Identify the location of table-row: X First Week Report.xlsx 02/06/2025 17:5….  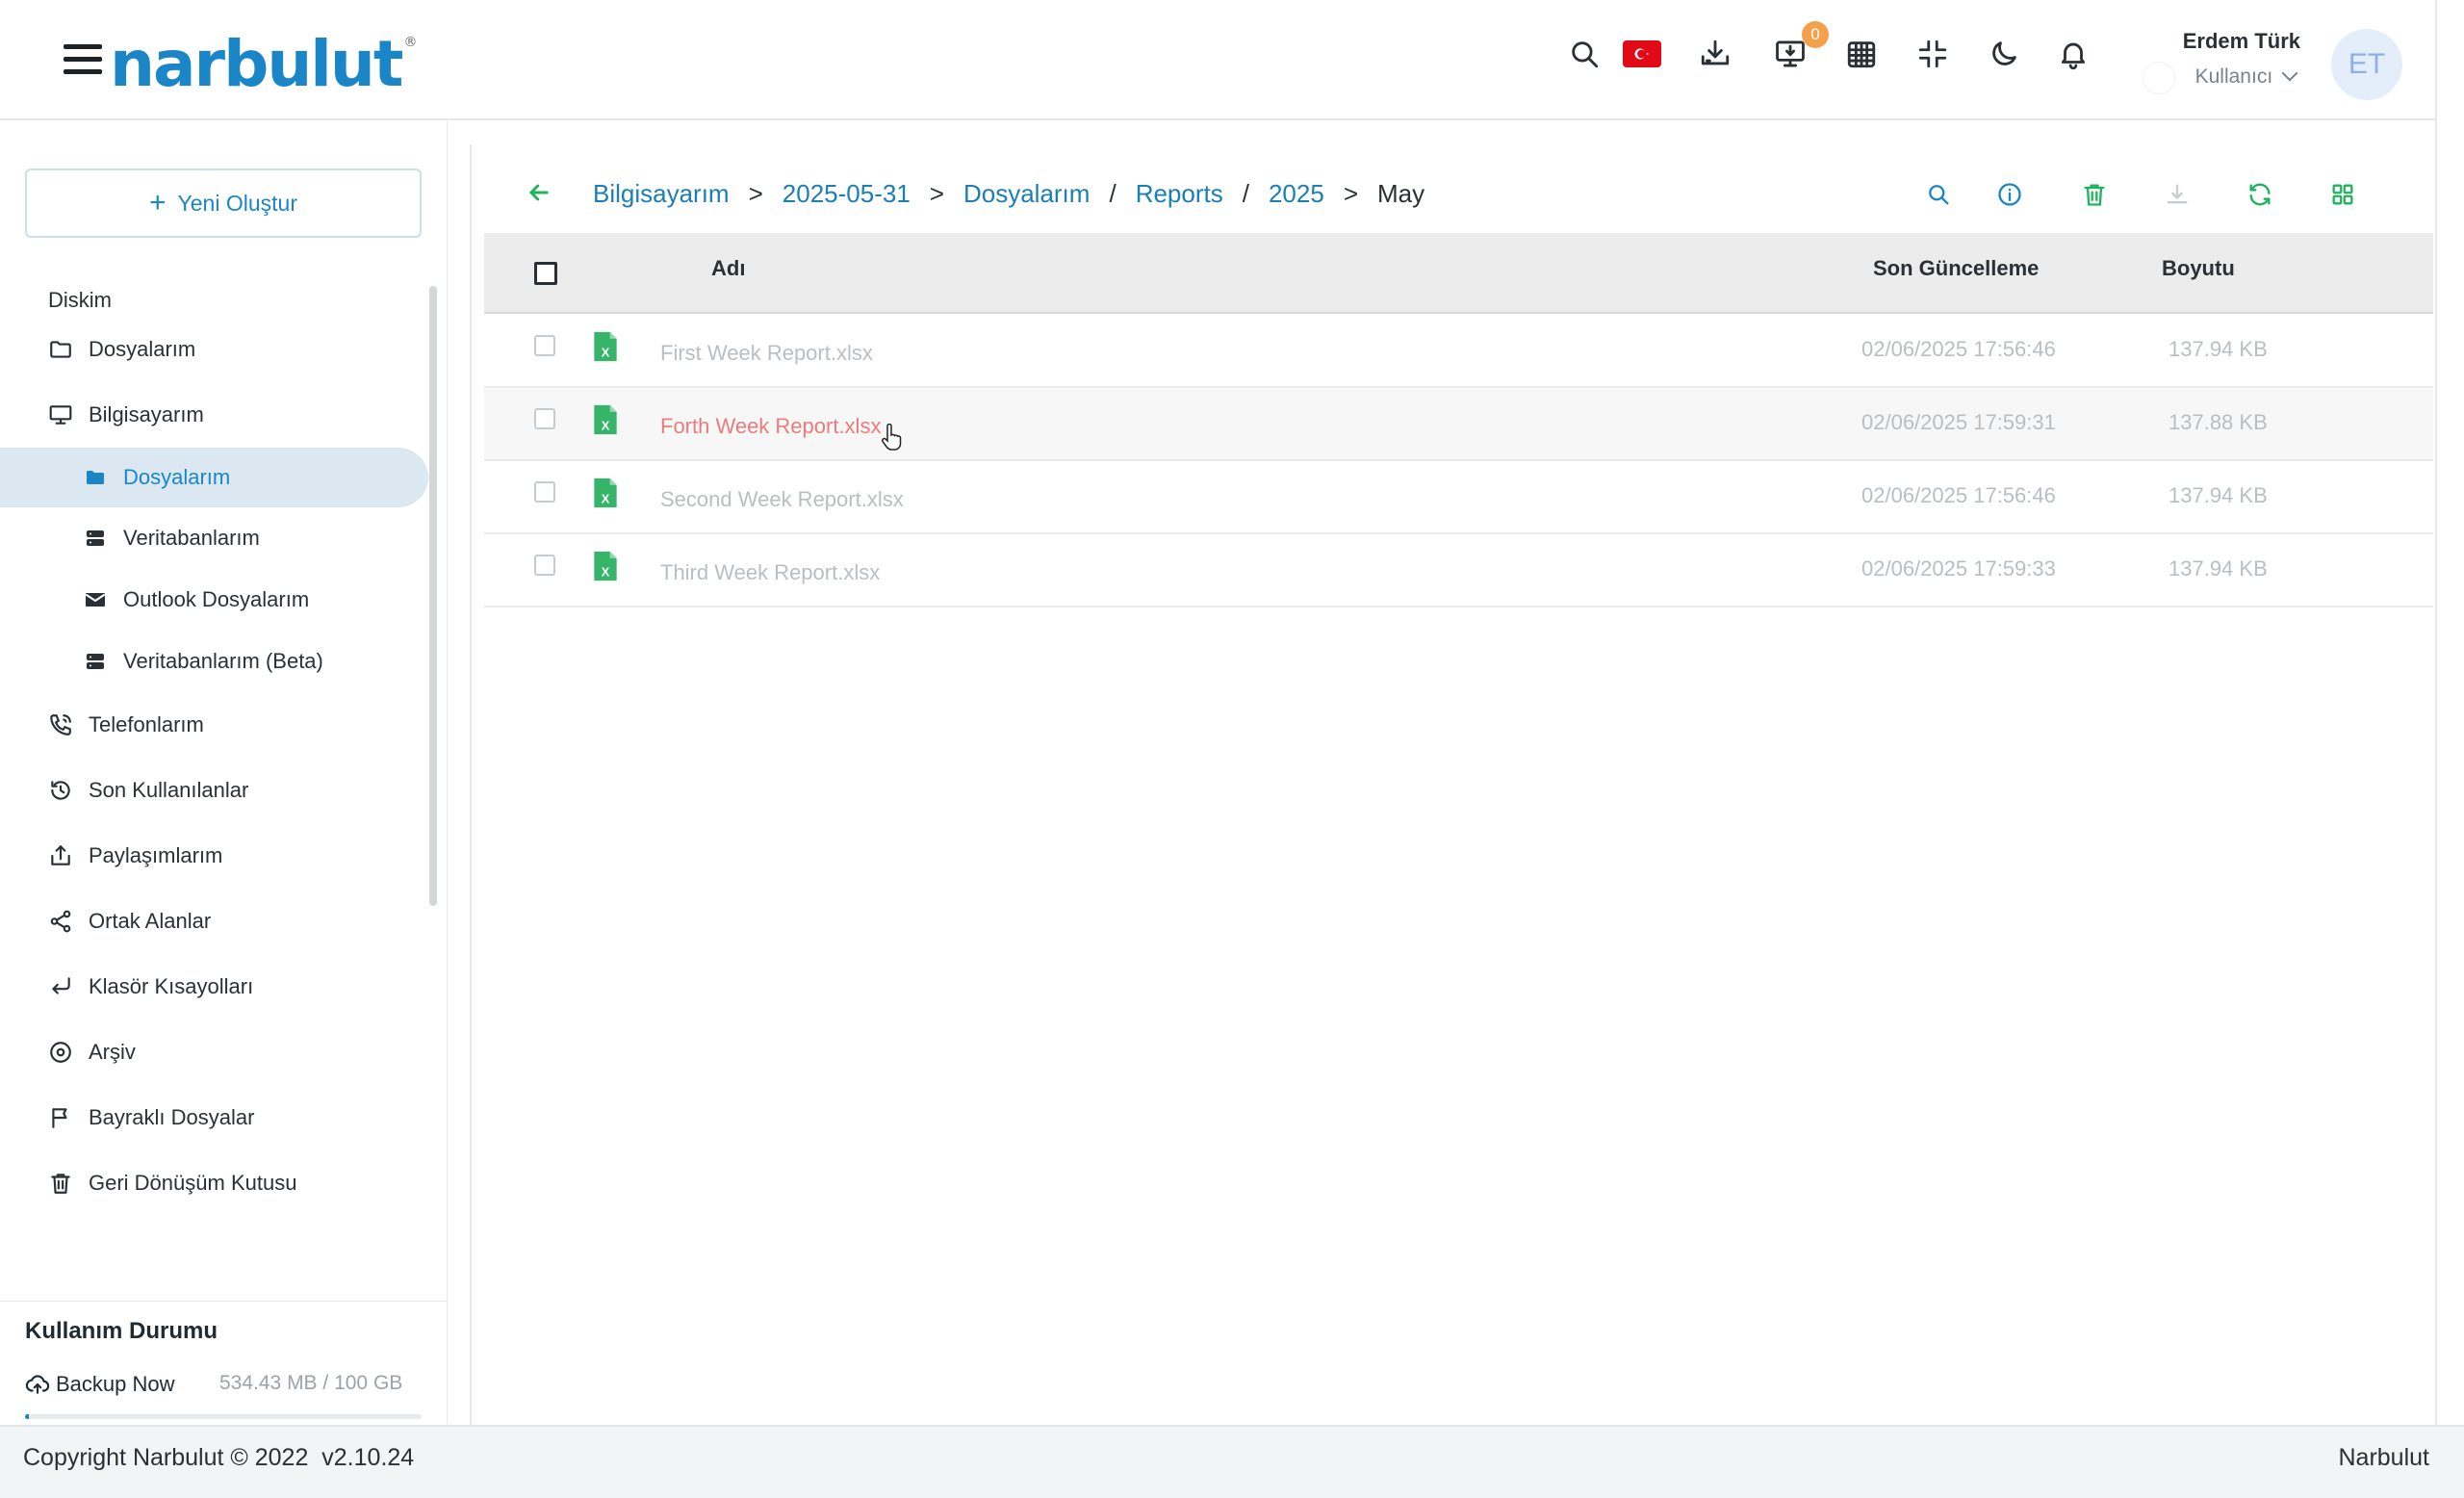
(1458, 352).